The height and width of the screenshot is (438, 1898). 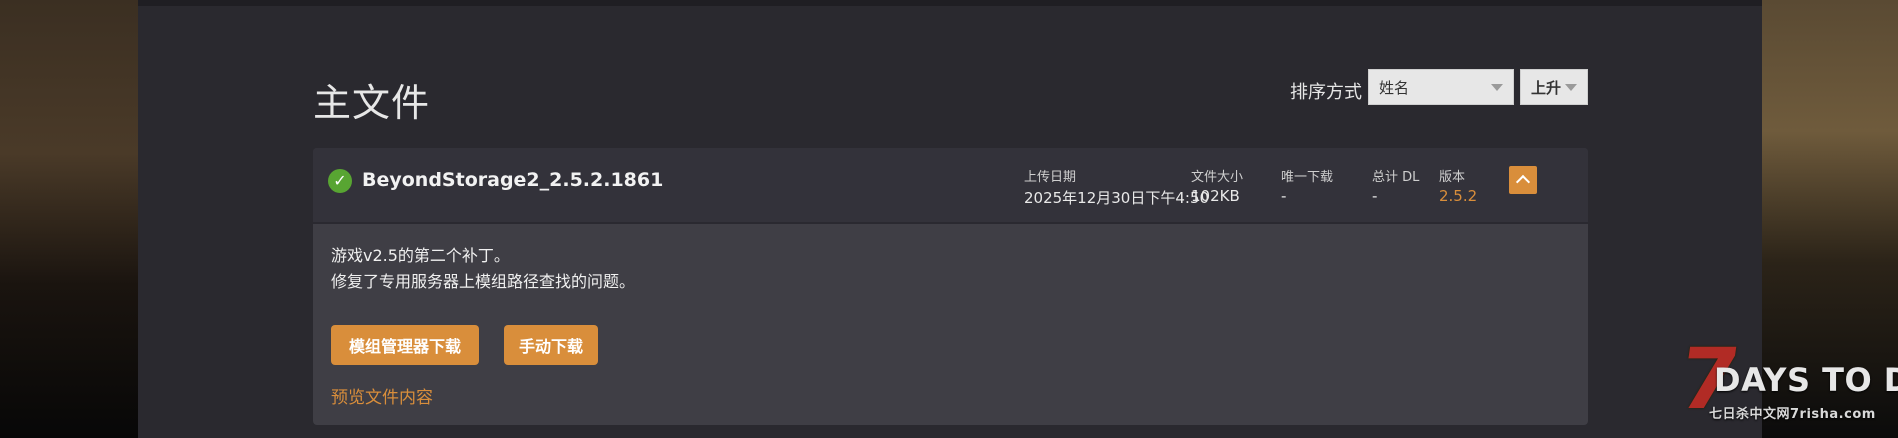 I want to click on version-label: 版本, so click(x=1452, y=177).